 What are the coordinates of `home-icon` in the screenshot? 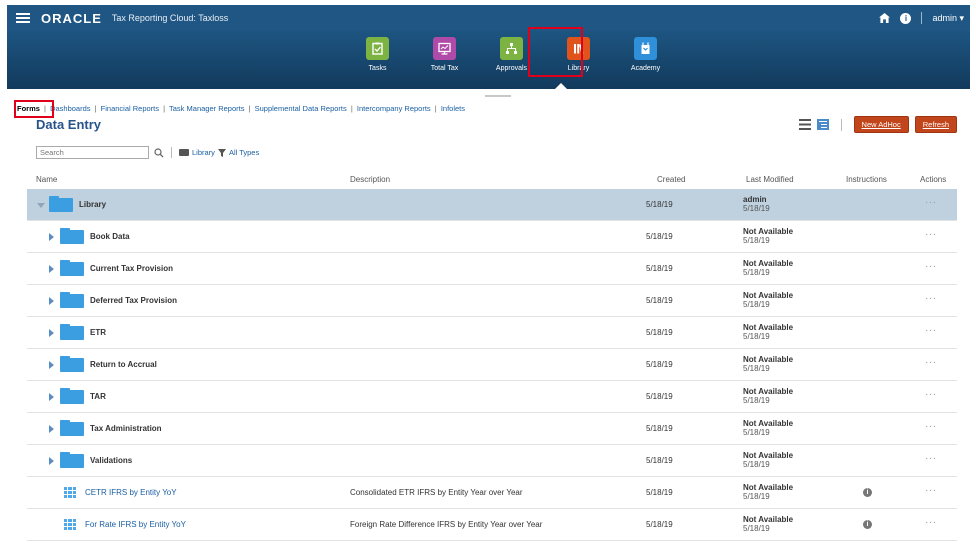 It's located at (885, 18).